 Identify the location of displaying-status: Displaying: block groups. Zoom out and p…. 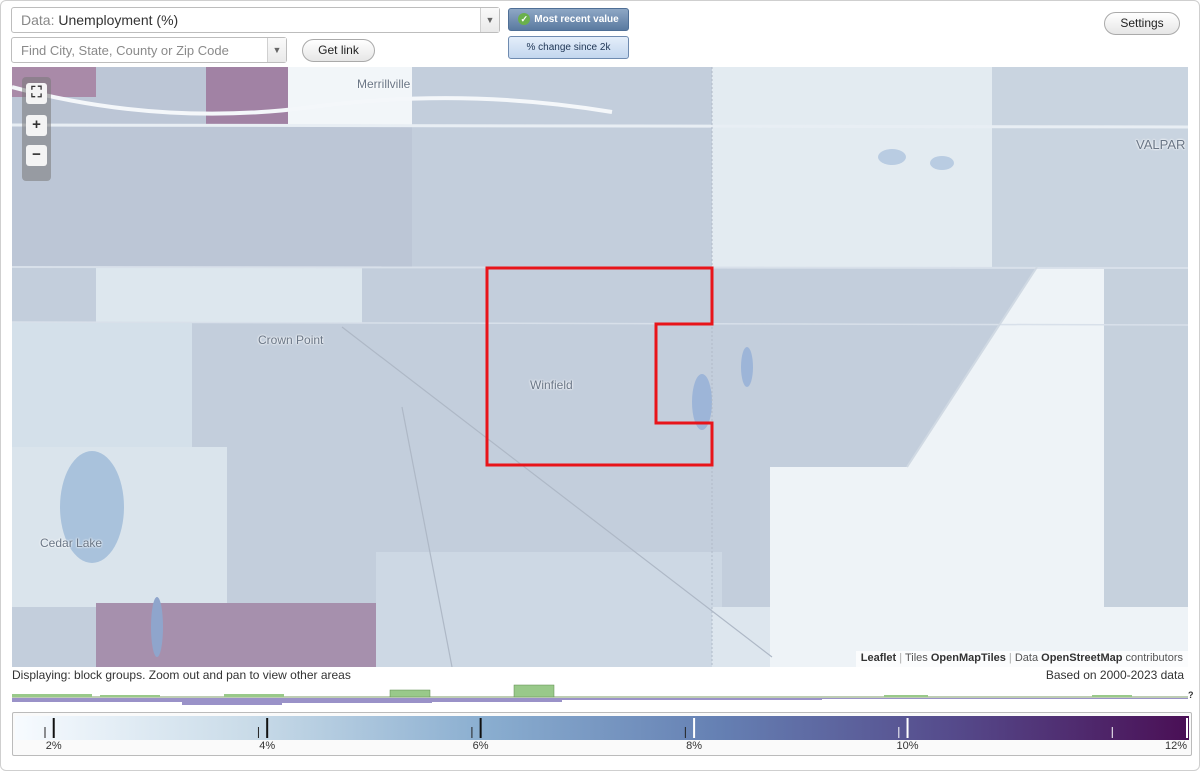
(181, 675).